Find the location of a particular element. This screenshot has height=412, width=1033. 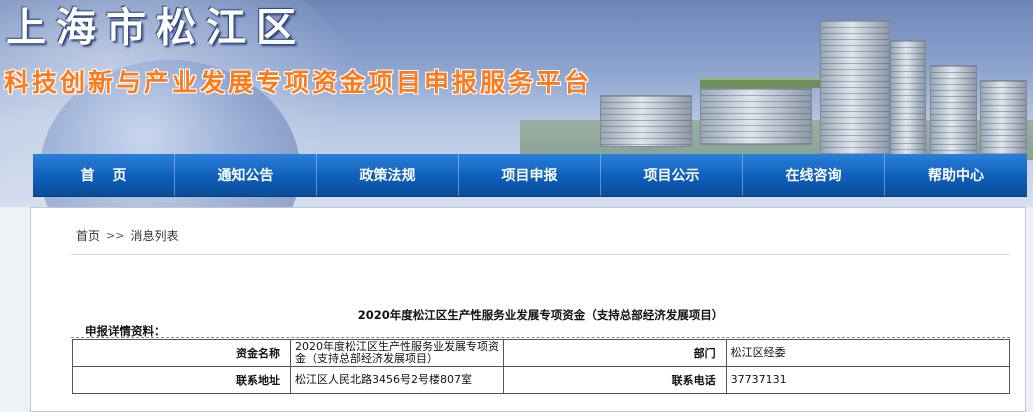

district-title: 上海市松江区 is located at coordinates (156, 27).